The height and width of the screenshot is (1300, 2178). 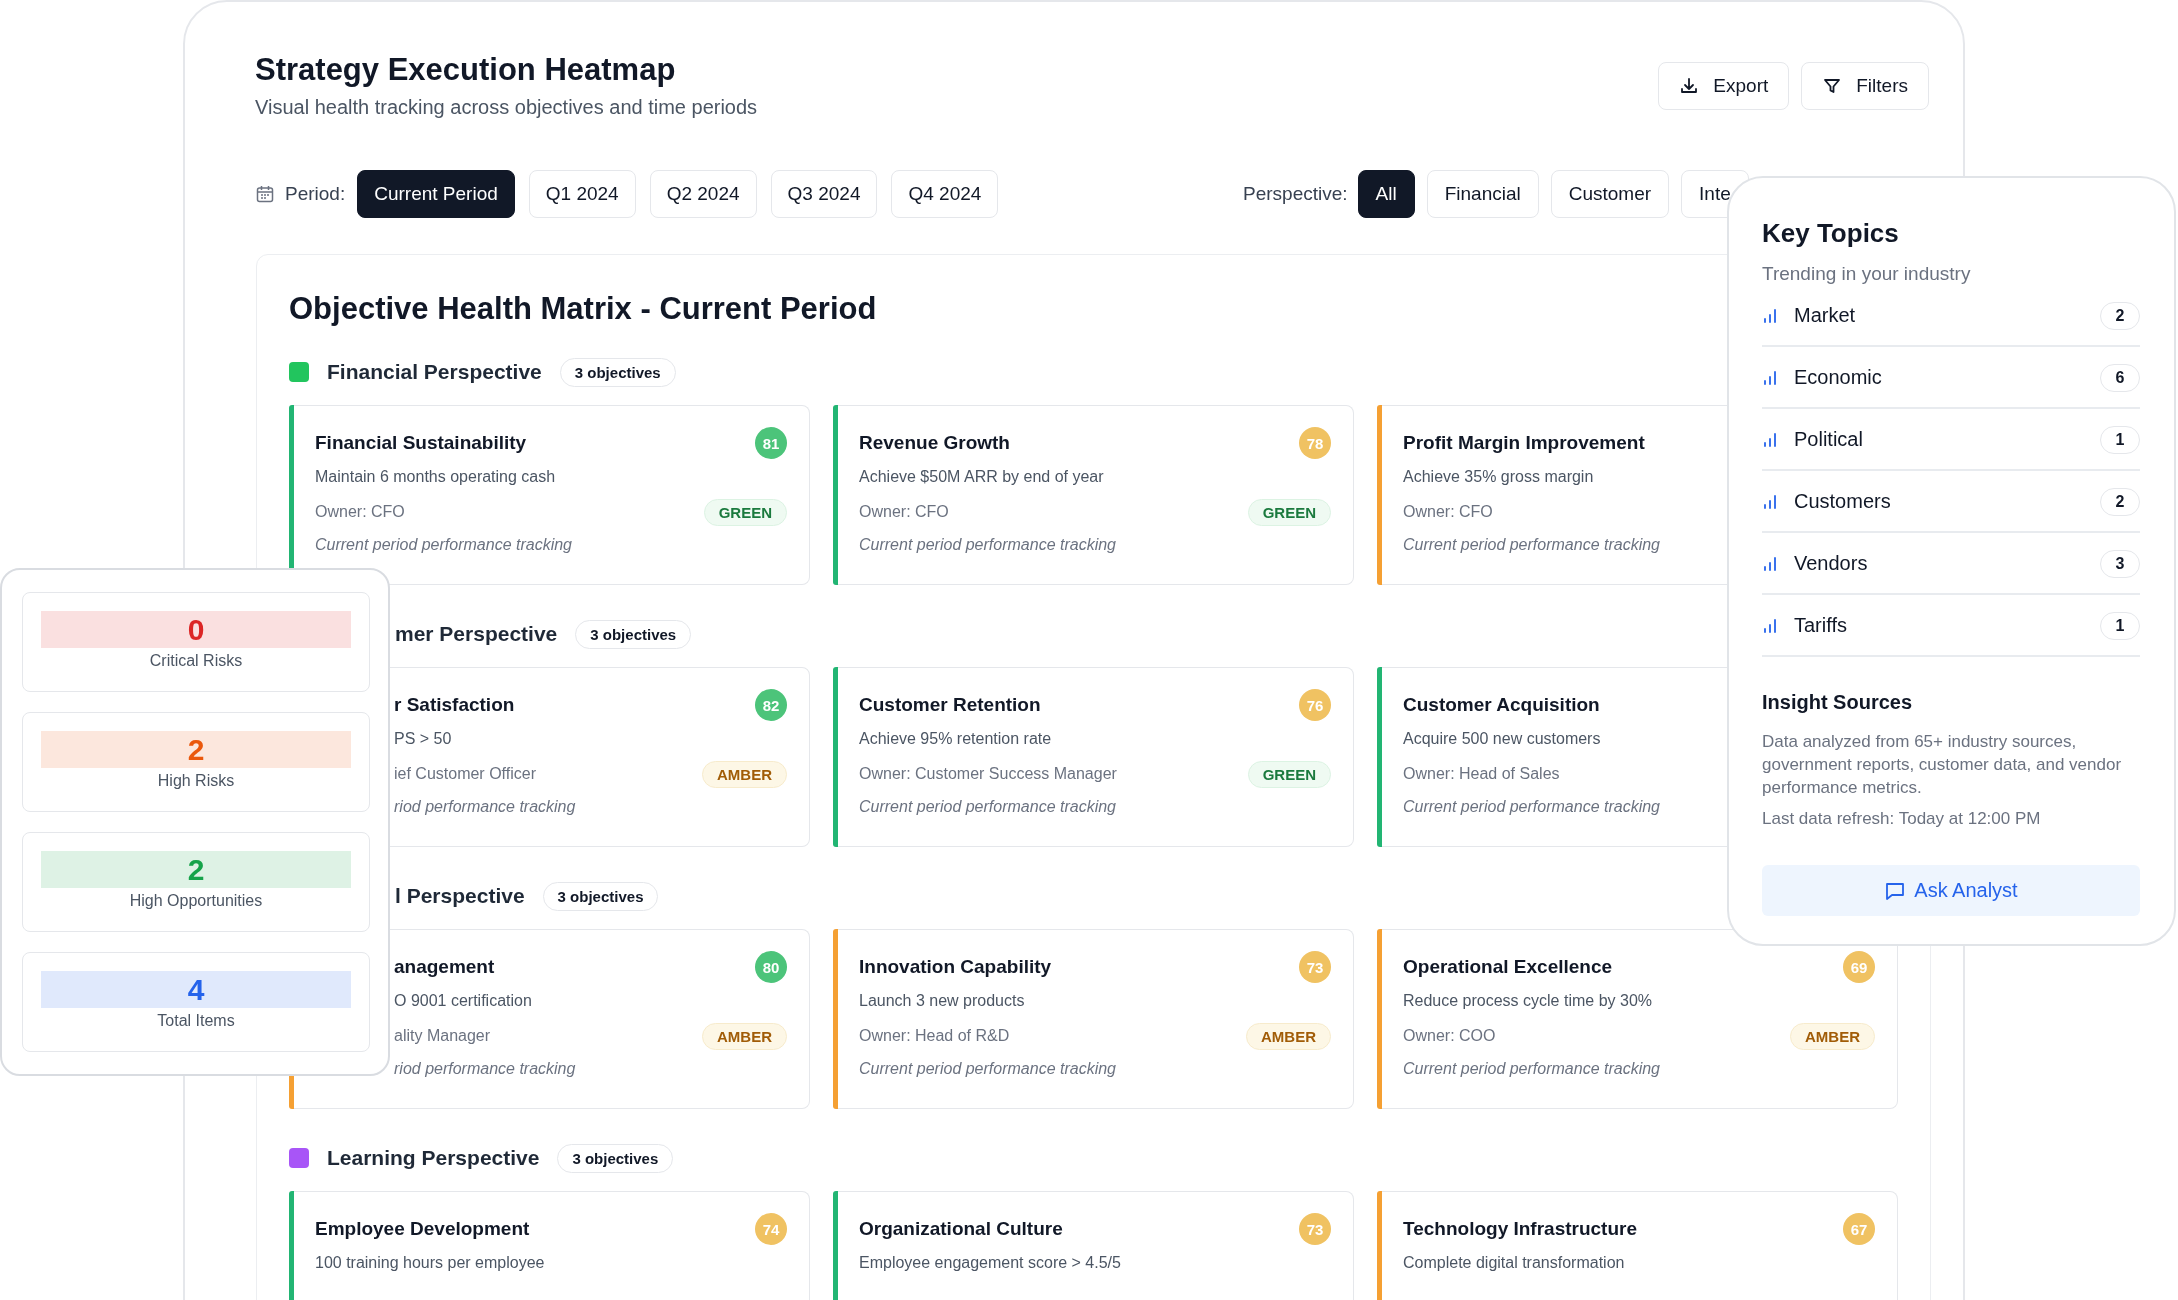 I want to click on objective-title: Profit Margin Improvement, so click(x=1524, y=443).